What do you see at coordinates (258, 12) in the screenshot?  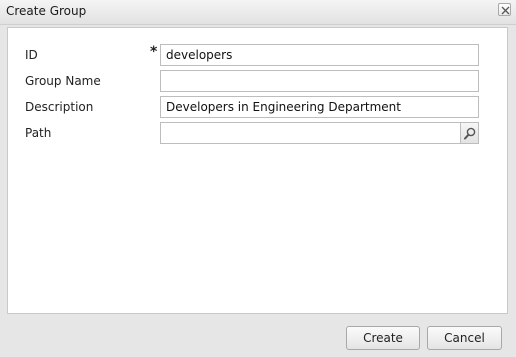 I see `dialog-titlebar: Create Group` at bounding box center [258, 12].